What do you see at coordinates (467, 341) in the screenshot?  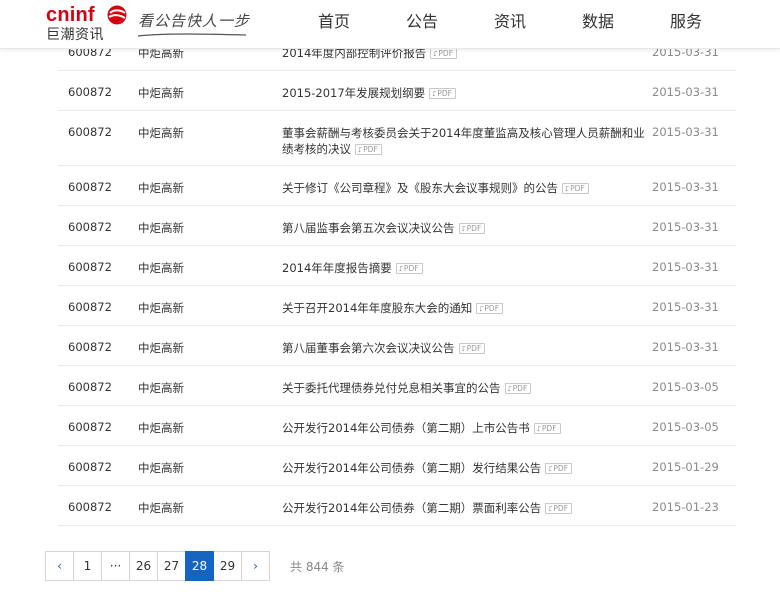 I see `announcement-title-cell: 第八届董事会第六次会议决议公告 ⮦PDF` at bounding box center [467, 341].